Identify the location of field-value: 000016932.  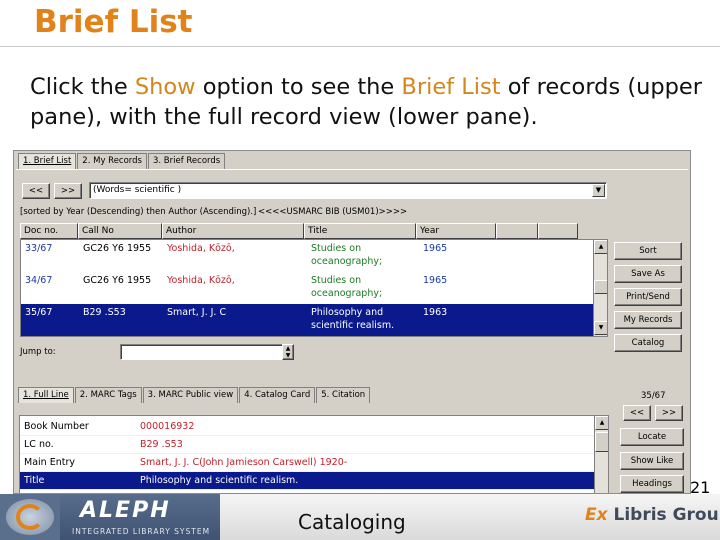
(167, 426).